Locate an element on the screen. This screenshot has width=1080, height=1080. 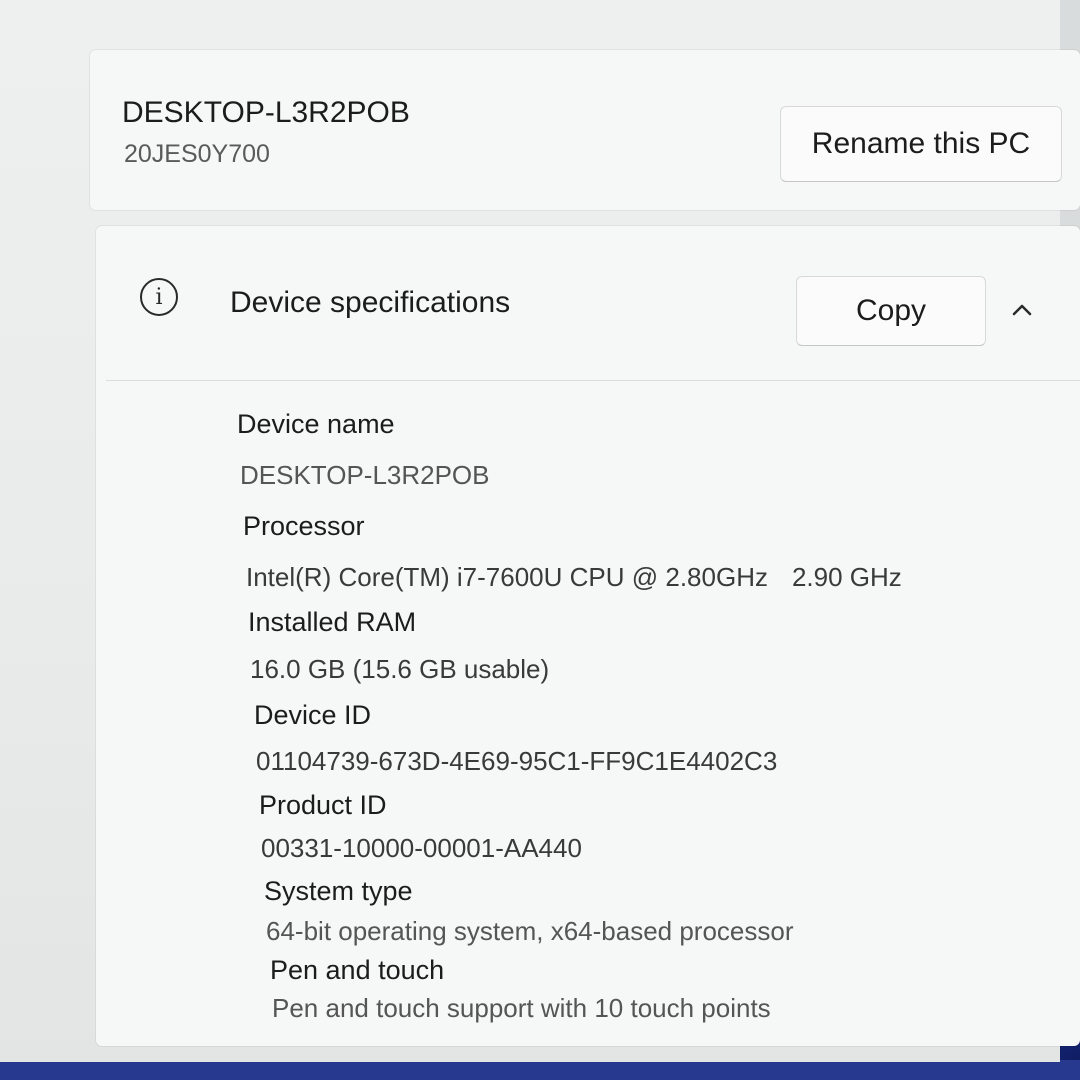
chevron-up-icon is located at coordinates (1022, 310).